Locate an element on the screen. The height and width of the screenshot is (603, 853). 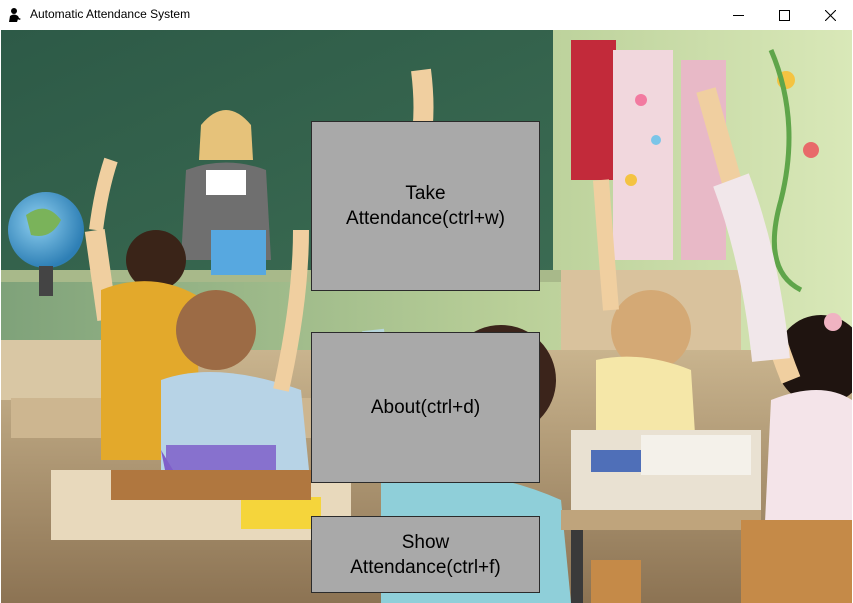
window-title: Automatic Attendance System is located at coordinates (110, 14).